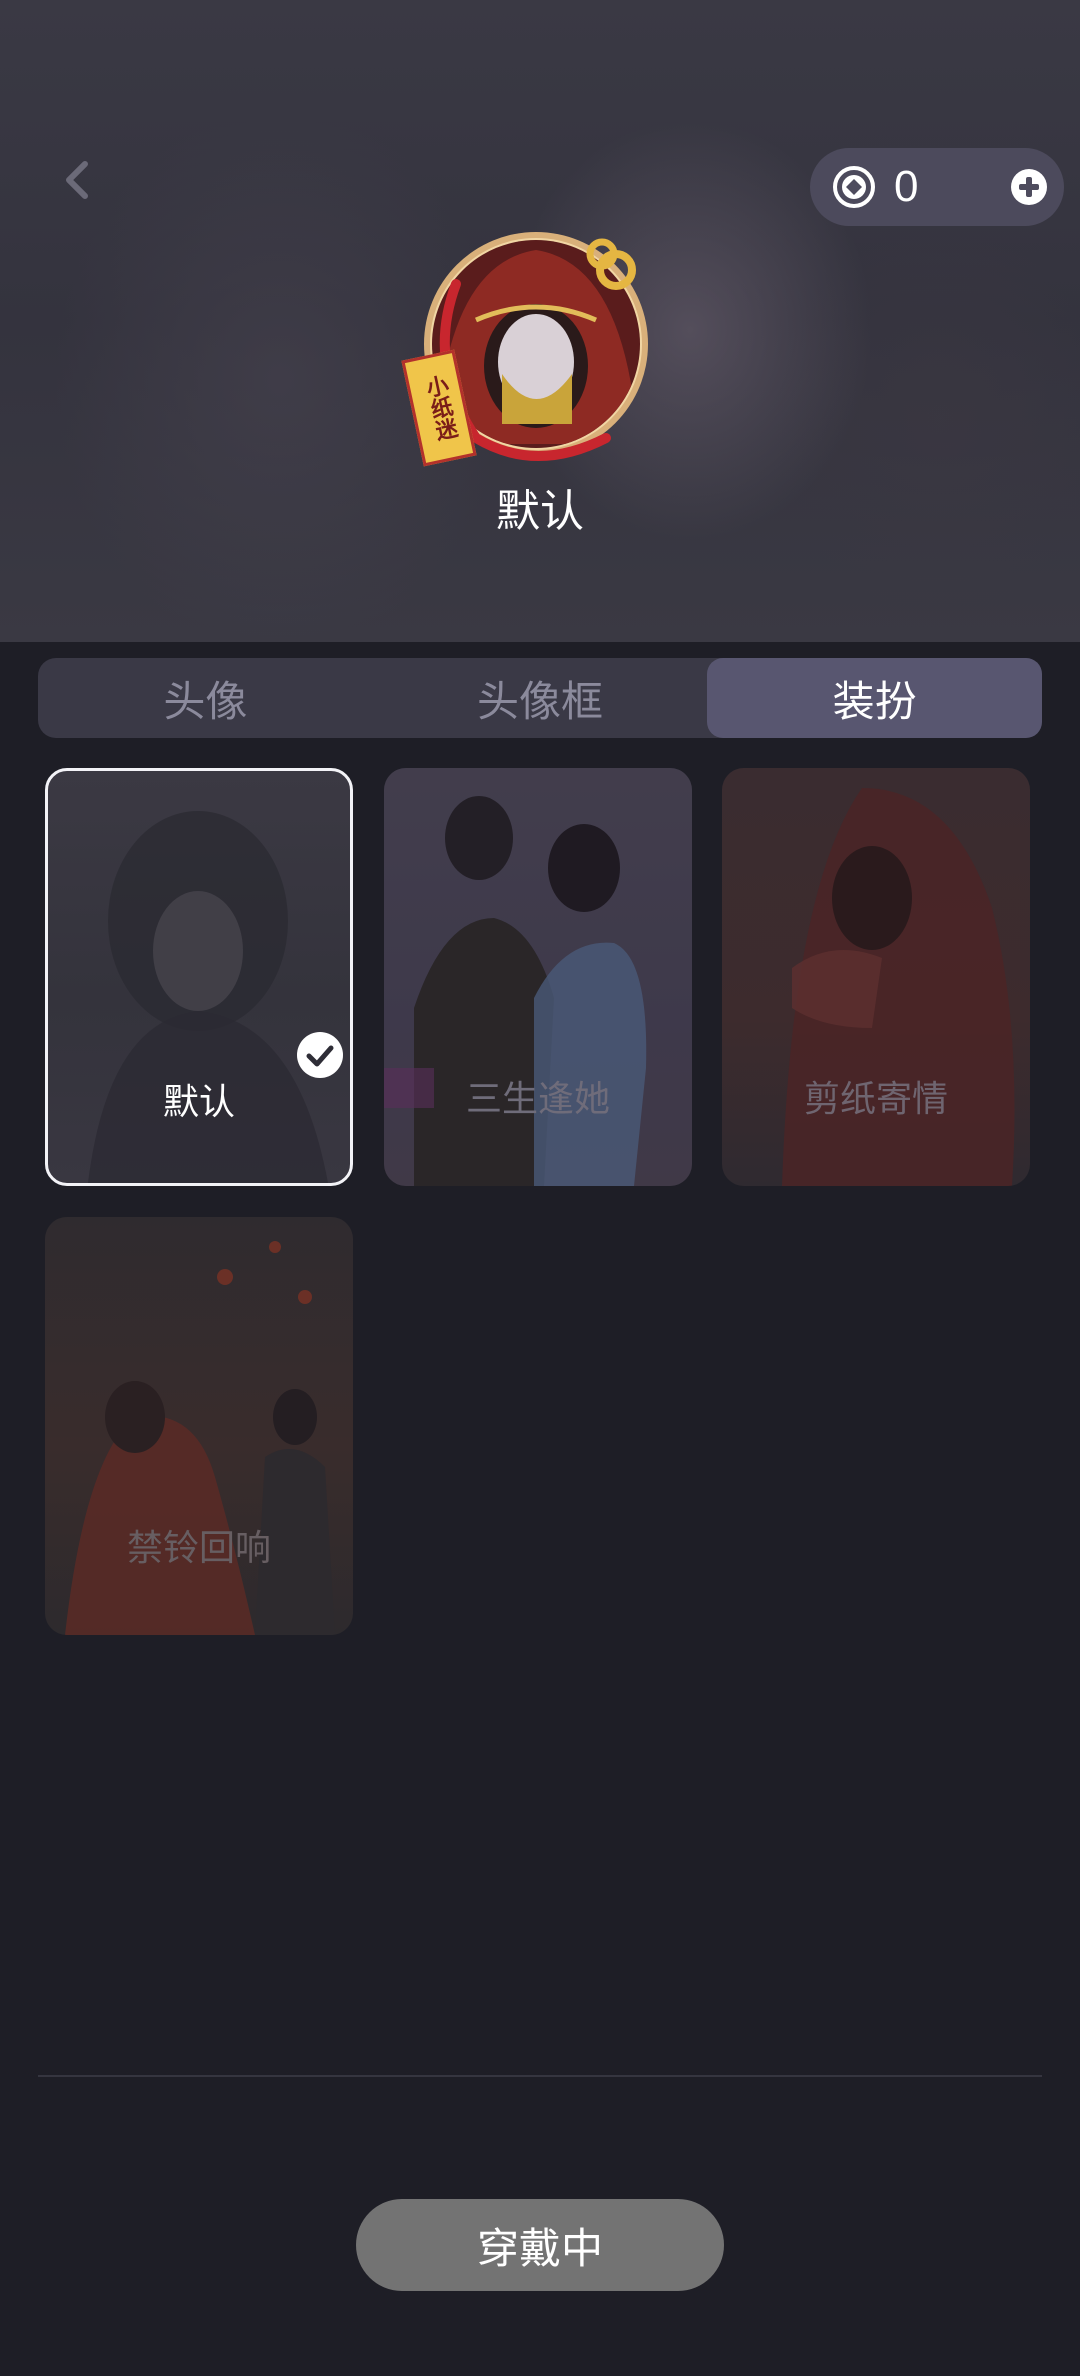  What do you see at coordinates (205, 698) in the screenshot?
I see `tab-avatar: 头像` at bounding box center [205, 698].